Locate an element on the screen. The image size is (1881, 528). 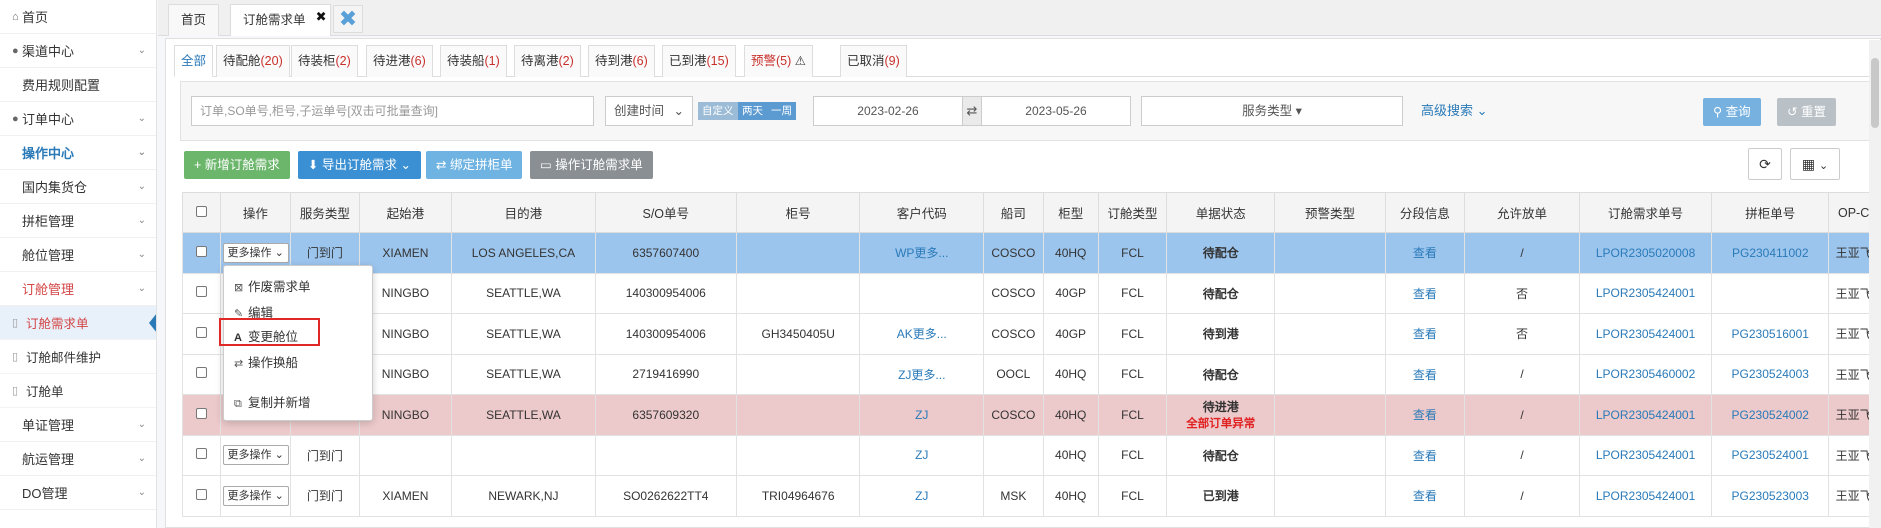
header-select-all is located at coordinates (201, 212).